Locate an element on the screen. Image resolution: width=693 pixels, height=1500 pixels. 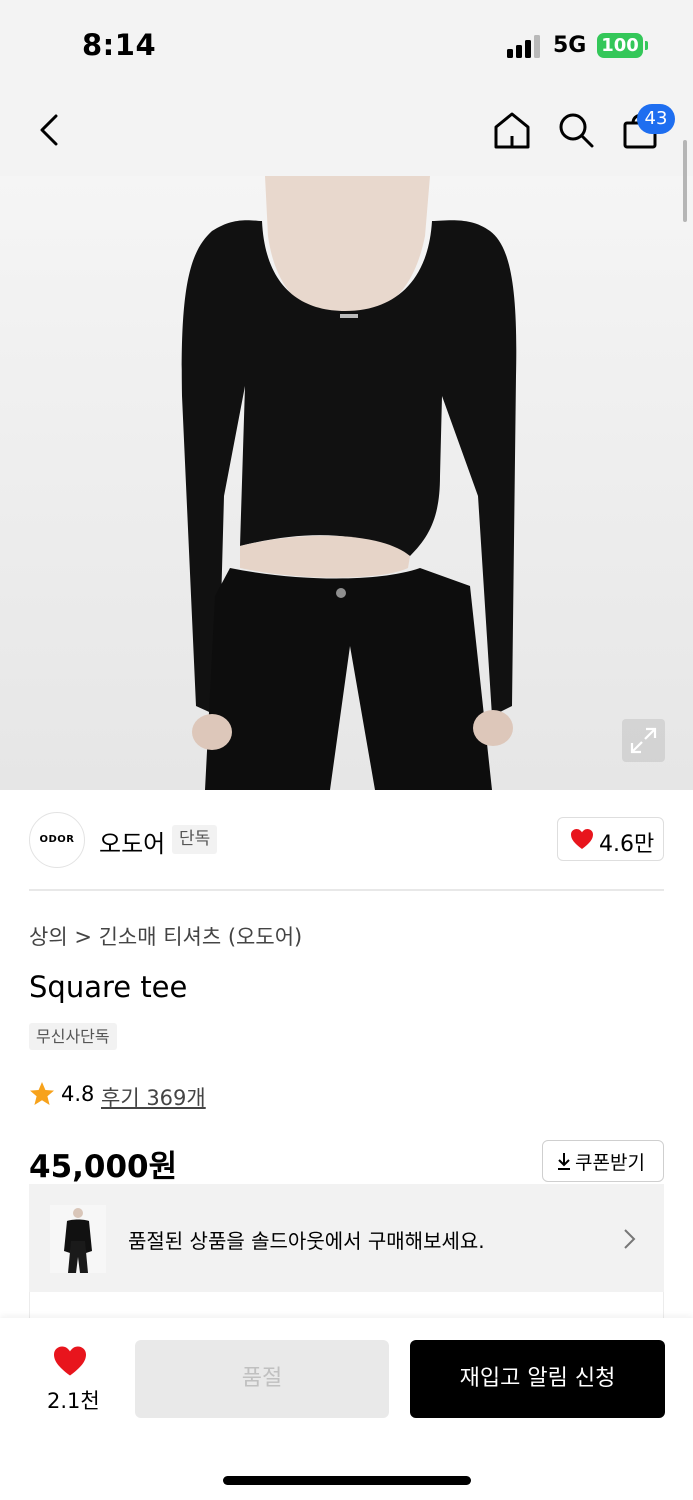
wishlist-count: 2.1천 is located at coordinates (73, 1401).